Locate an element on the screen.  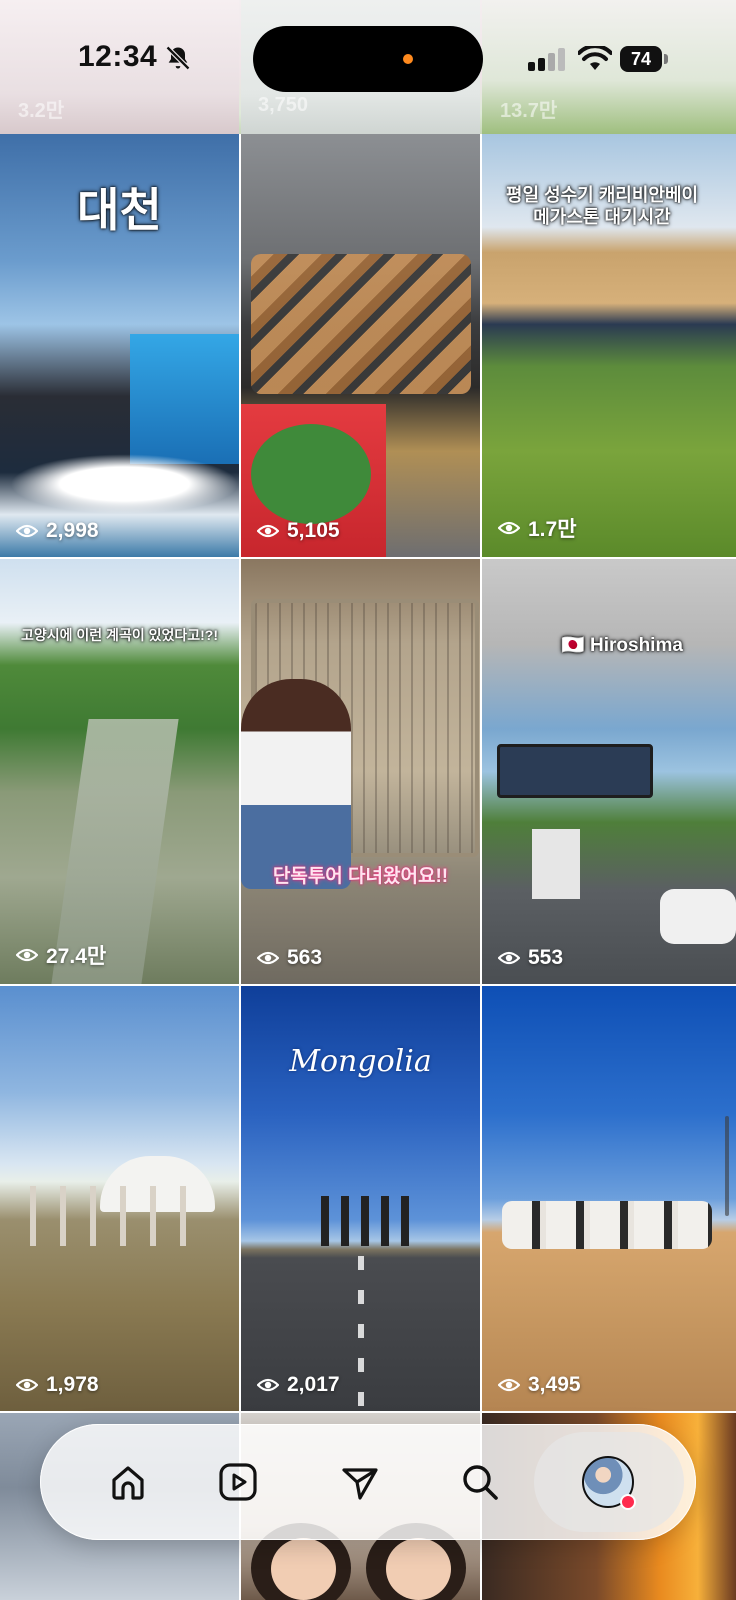
tile-overlay-text: 단독투어 다녀왔어요!! is located at coordinates (360, 876).